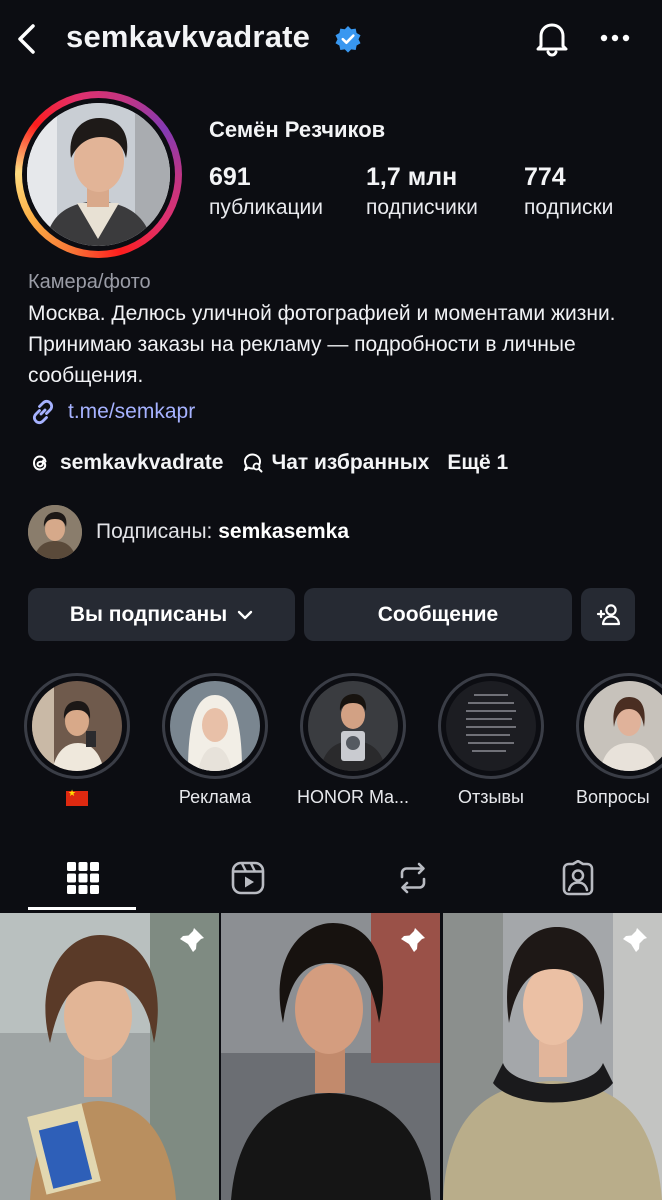  I want to click on following-button: Вы подписаны, so click(161, 614).